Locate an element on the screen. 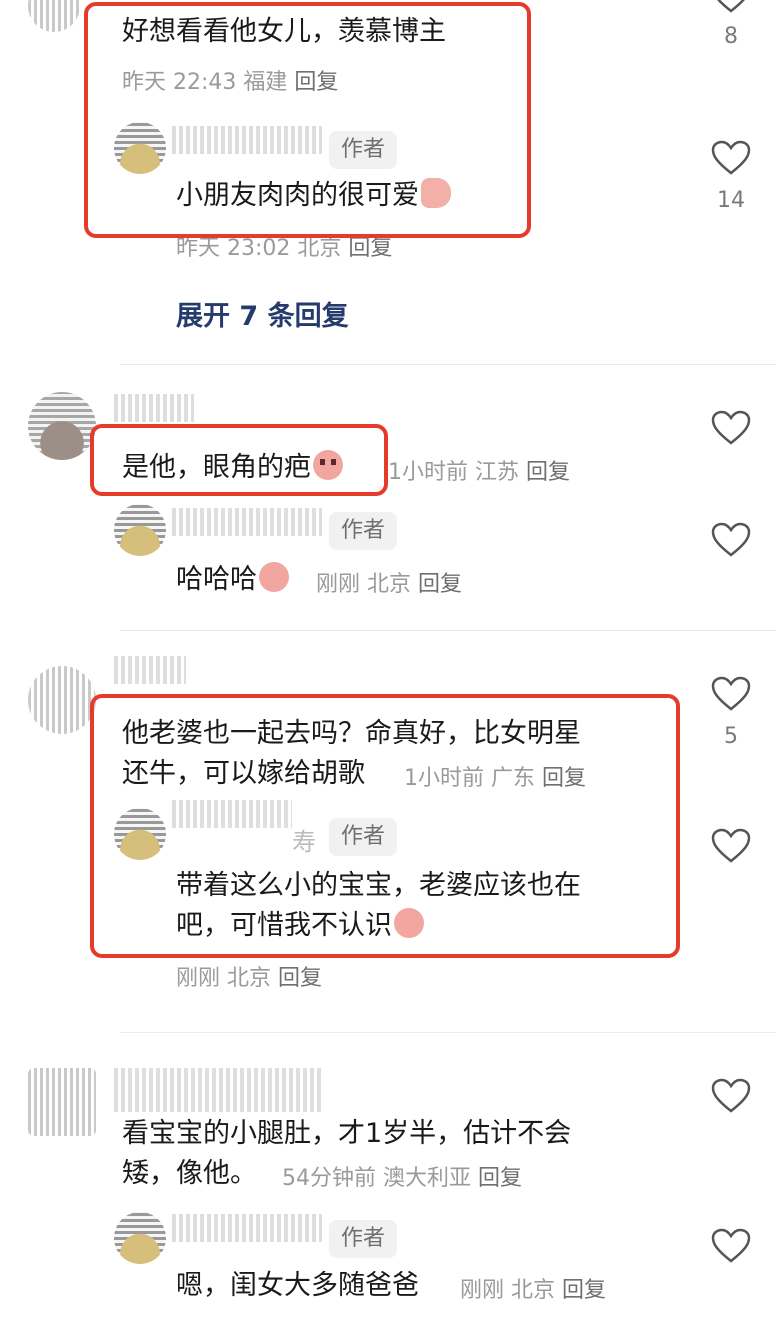  reply-time: 昨天 23:02 is located at coordinates (233, 248).